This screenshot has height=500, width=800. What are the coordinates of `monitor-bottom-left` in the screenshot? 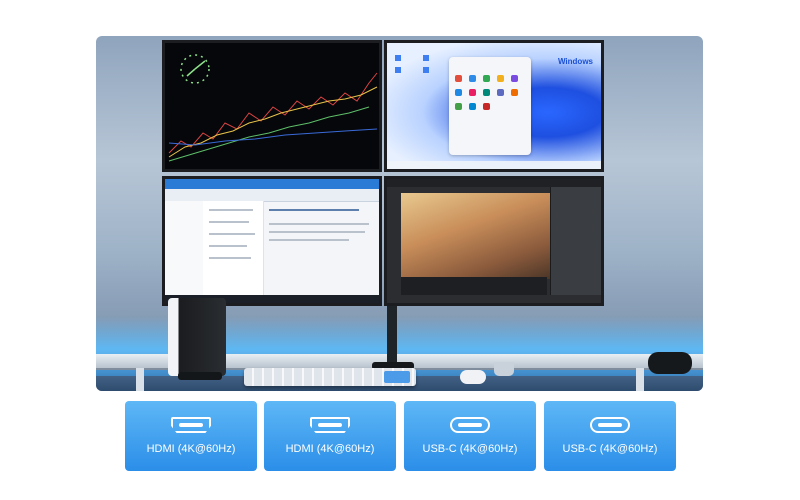 It's located at (272, 241).